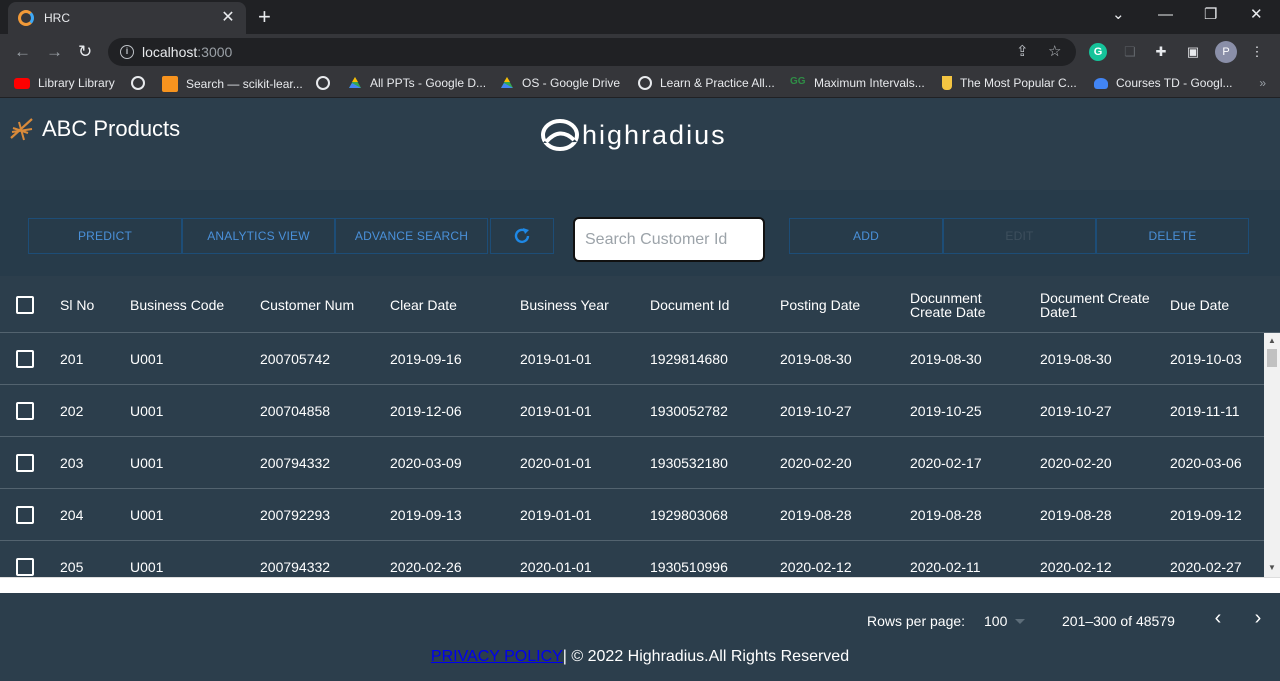 Image resolution: width=1280 pixels, height=681 pixels. What do you see at coordinates (25, 304) in the screenshot?
I see `select-all-checkbox` at bounding box center [25, 304].